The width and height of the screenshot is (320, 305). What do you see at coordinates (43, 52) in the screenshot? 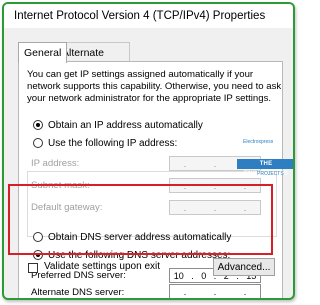
I see `tab-general: General` at bounding box center [43, 52].